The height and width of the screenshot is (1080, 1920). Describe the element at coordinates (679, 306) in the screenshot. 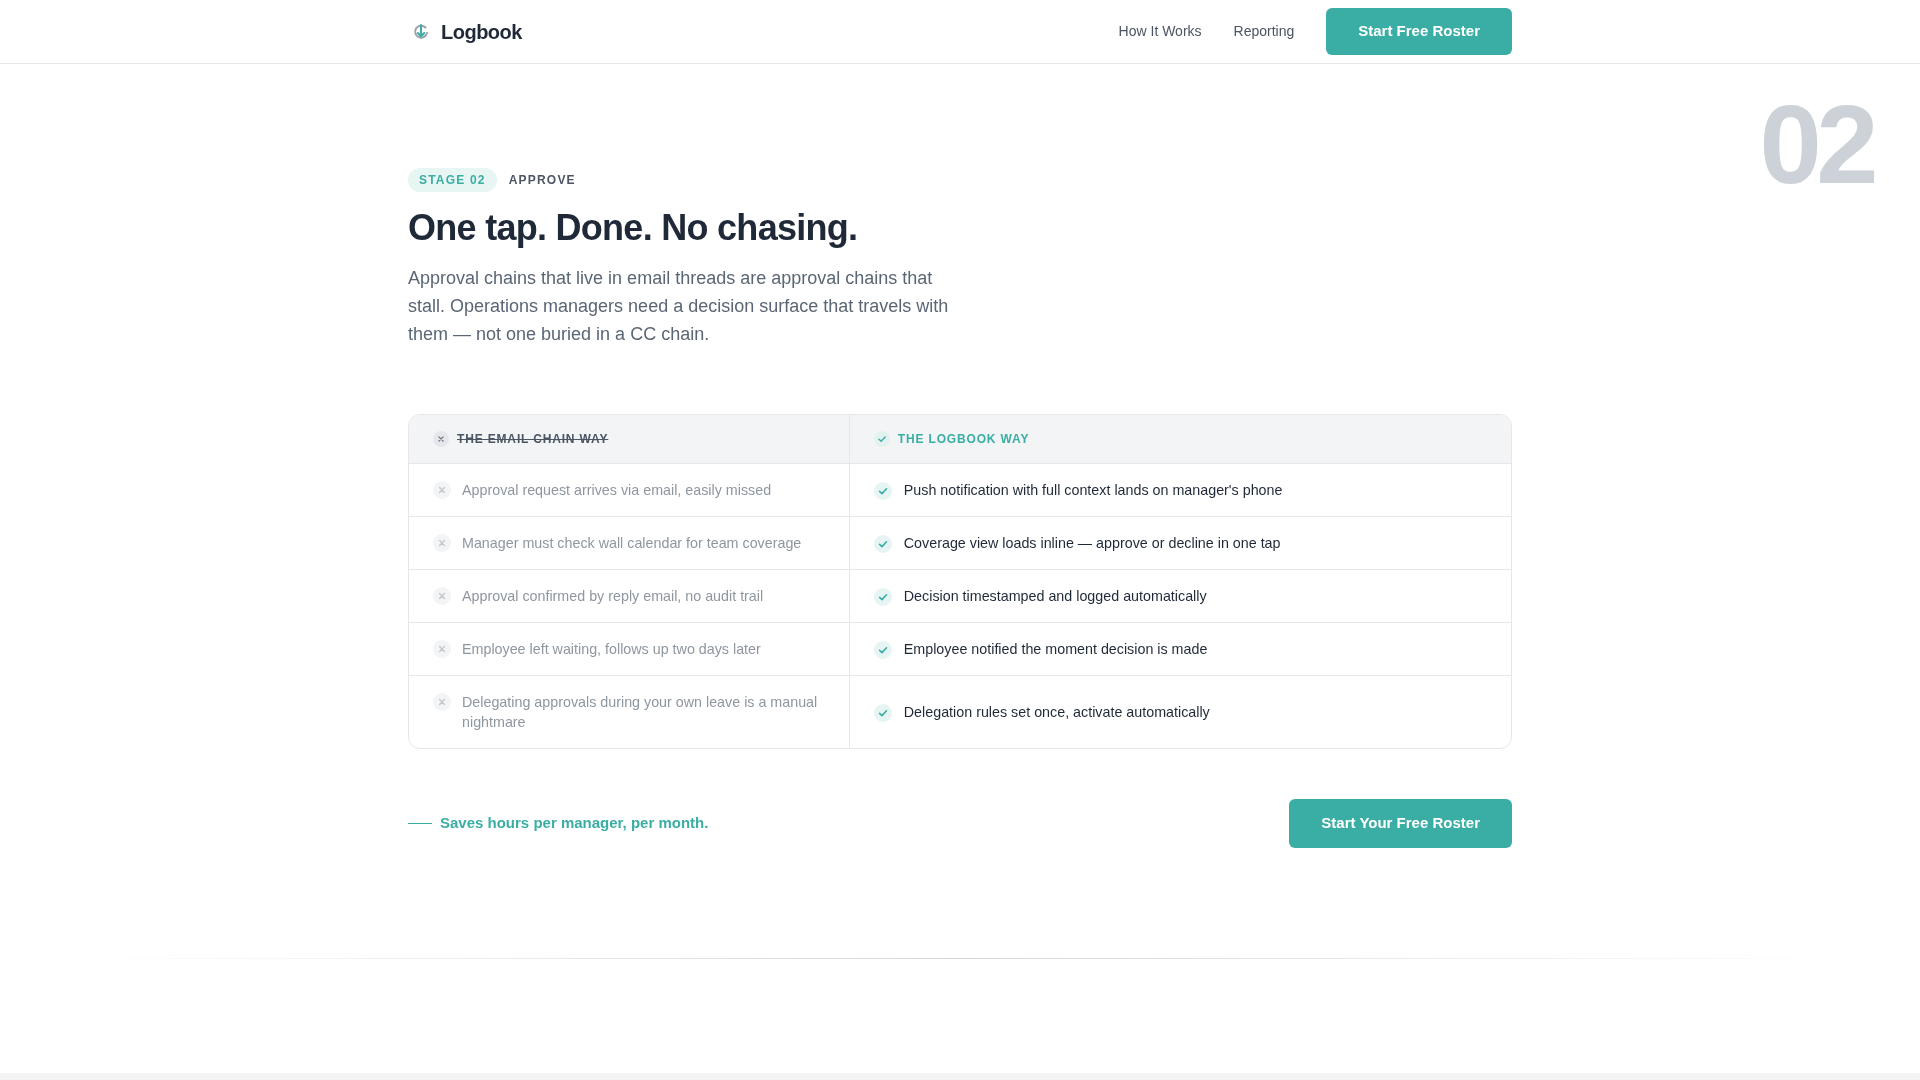

I see `section-description: Approval chains that live in email threads are approval chains that stall. Operations managers need a decision surface that travels with them — not one buried in a CC chain.` at that location.